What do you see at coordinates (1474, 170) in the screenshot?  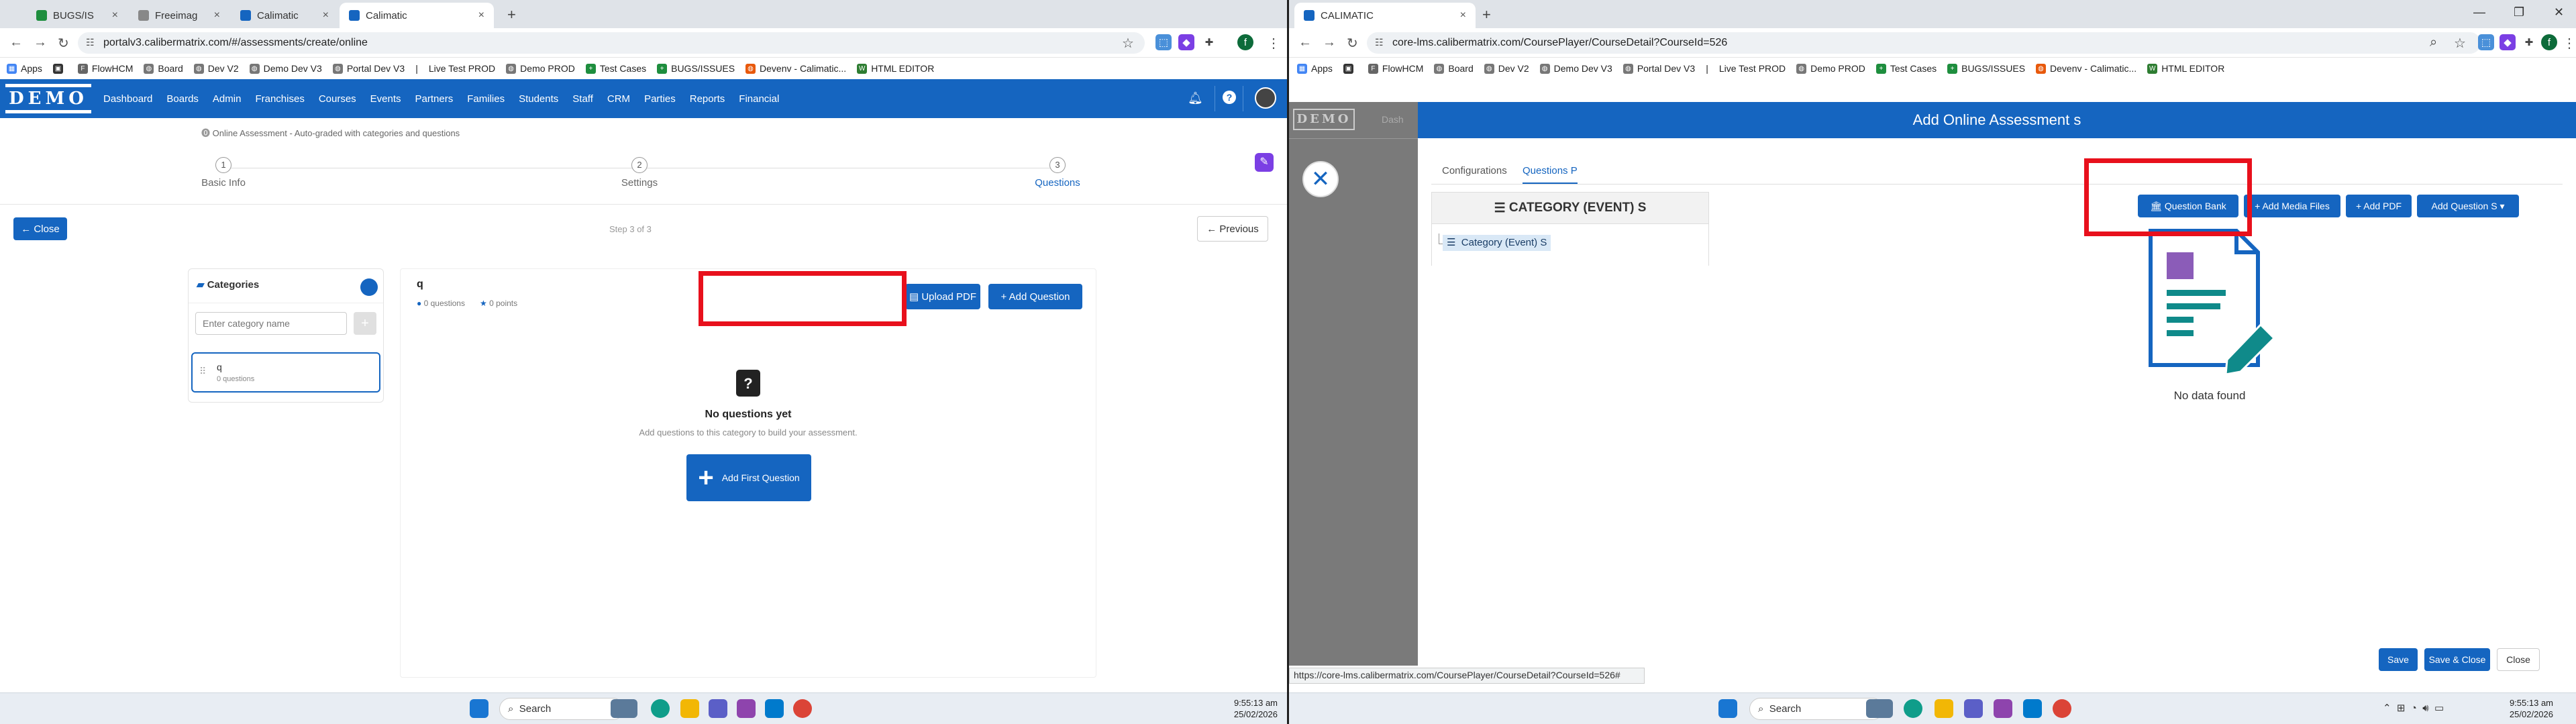 I see `tab-configurations: Configurations` at bounding box center [1474, 170].